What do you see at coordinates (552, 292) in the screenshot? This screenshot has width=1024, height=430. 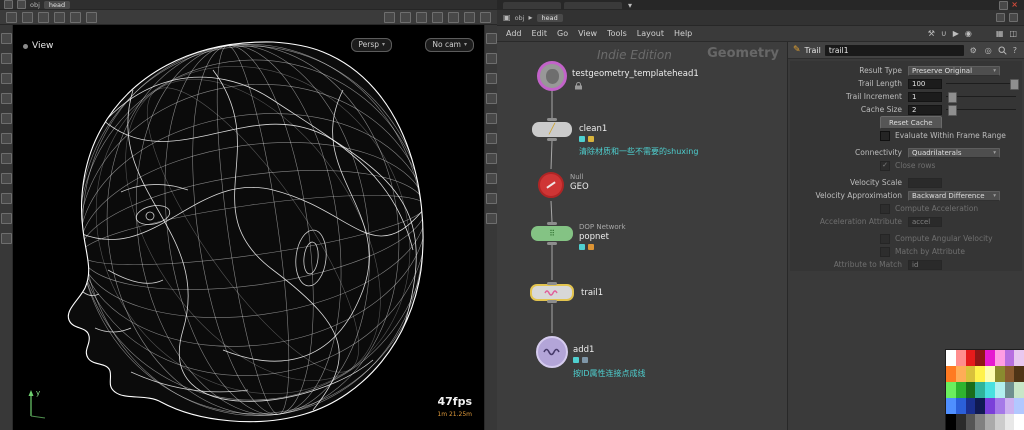 I see `node-trail1-selected` at bounding box center [552, 292].